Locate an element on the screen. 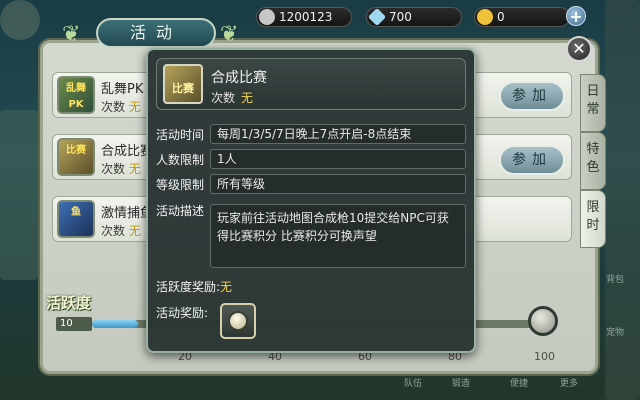  reward-orb-icon is located at coordinates (238, 321).